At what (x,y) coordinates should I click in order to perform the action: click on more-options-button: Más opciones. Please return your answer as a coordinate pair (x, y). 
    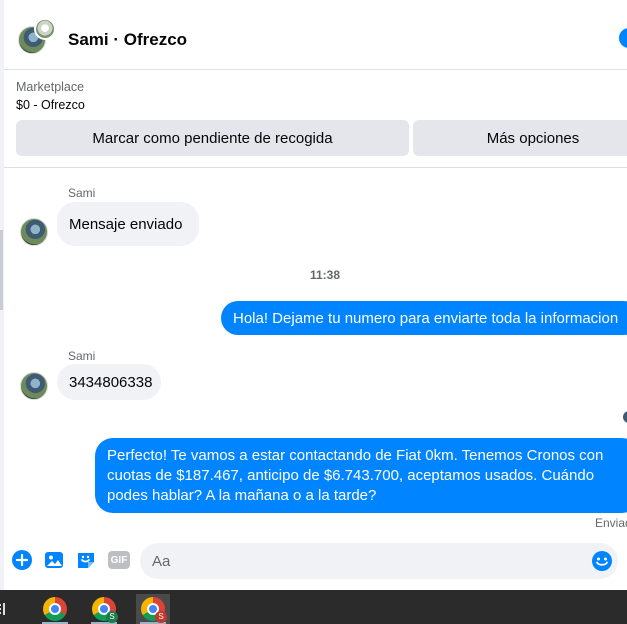
    Looking at the image, I should click on (520, 138).